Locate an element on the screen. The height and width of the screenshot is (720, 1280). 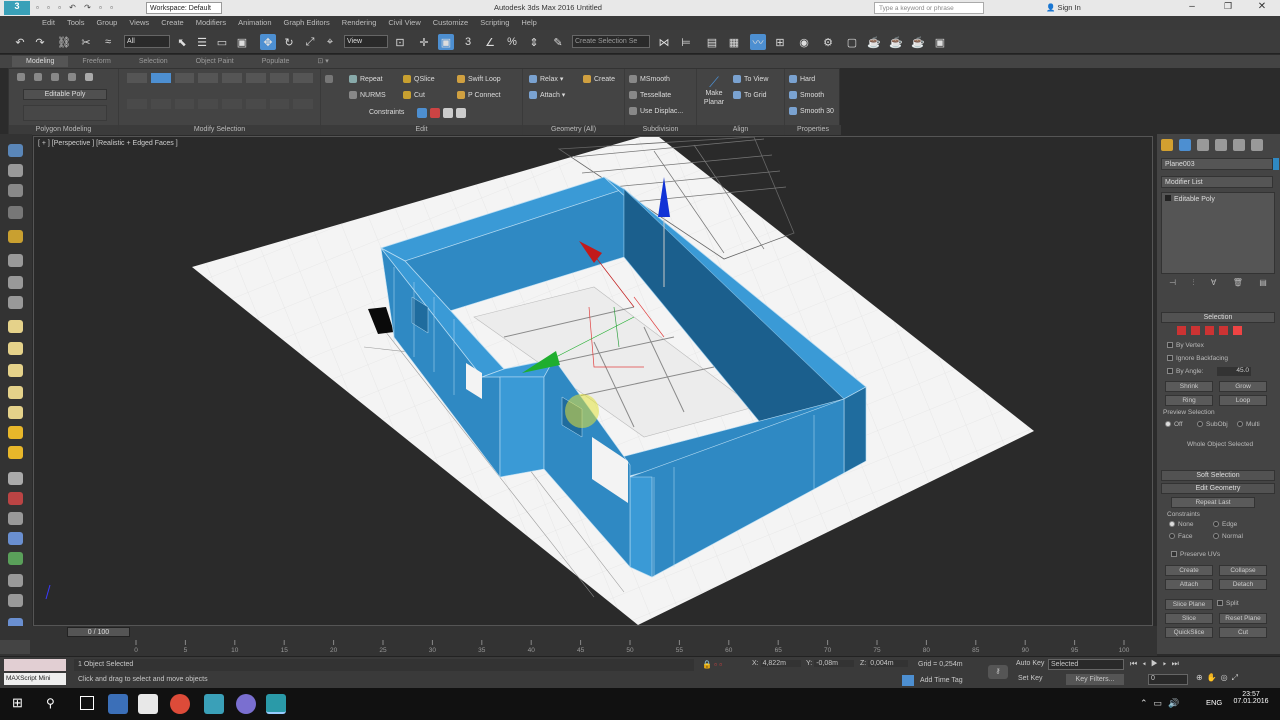
to-view-button: To View is located at coordinates (750, 79).